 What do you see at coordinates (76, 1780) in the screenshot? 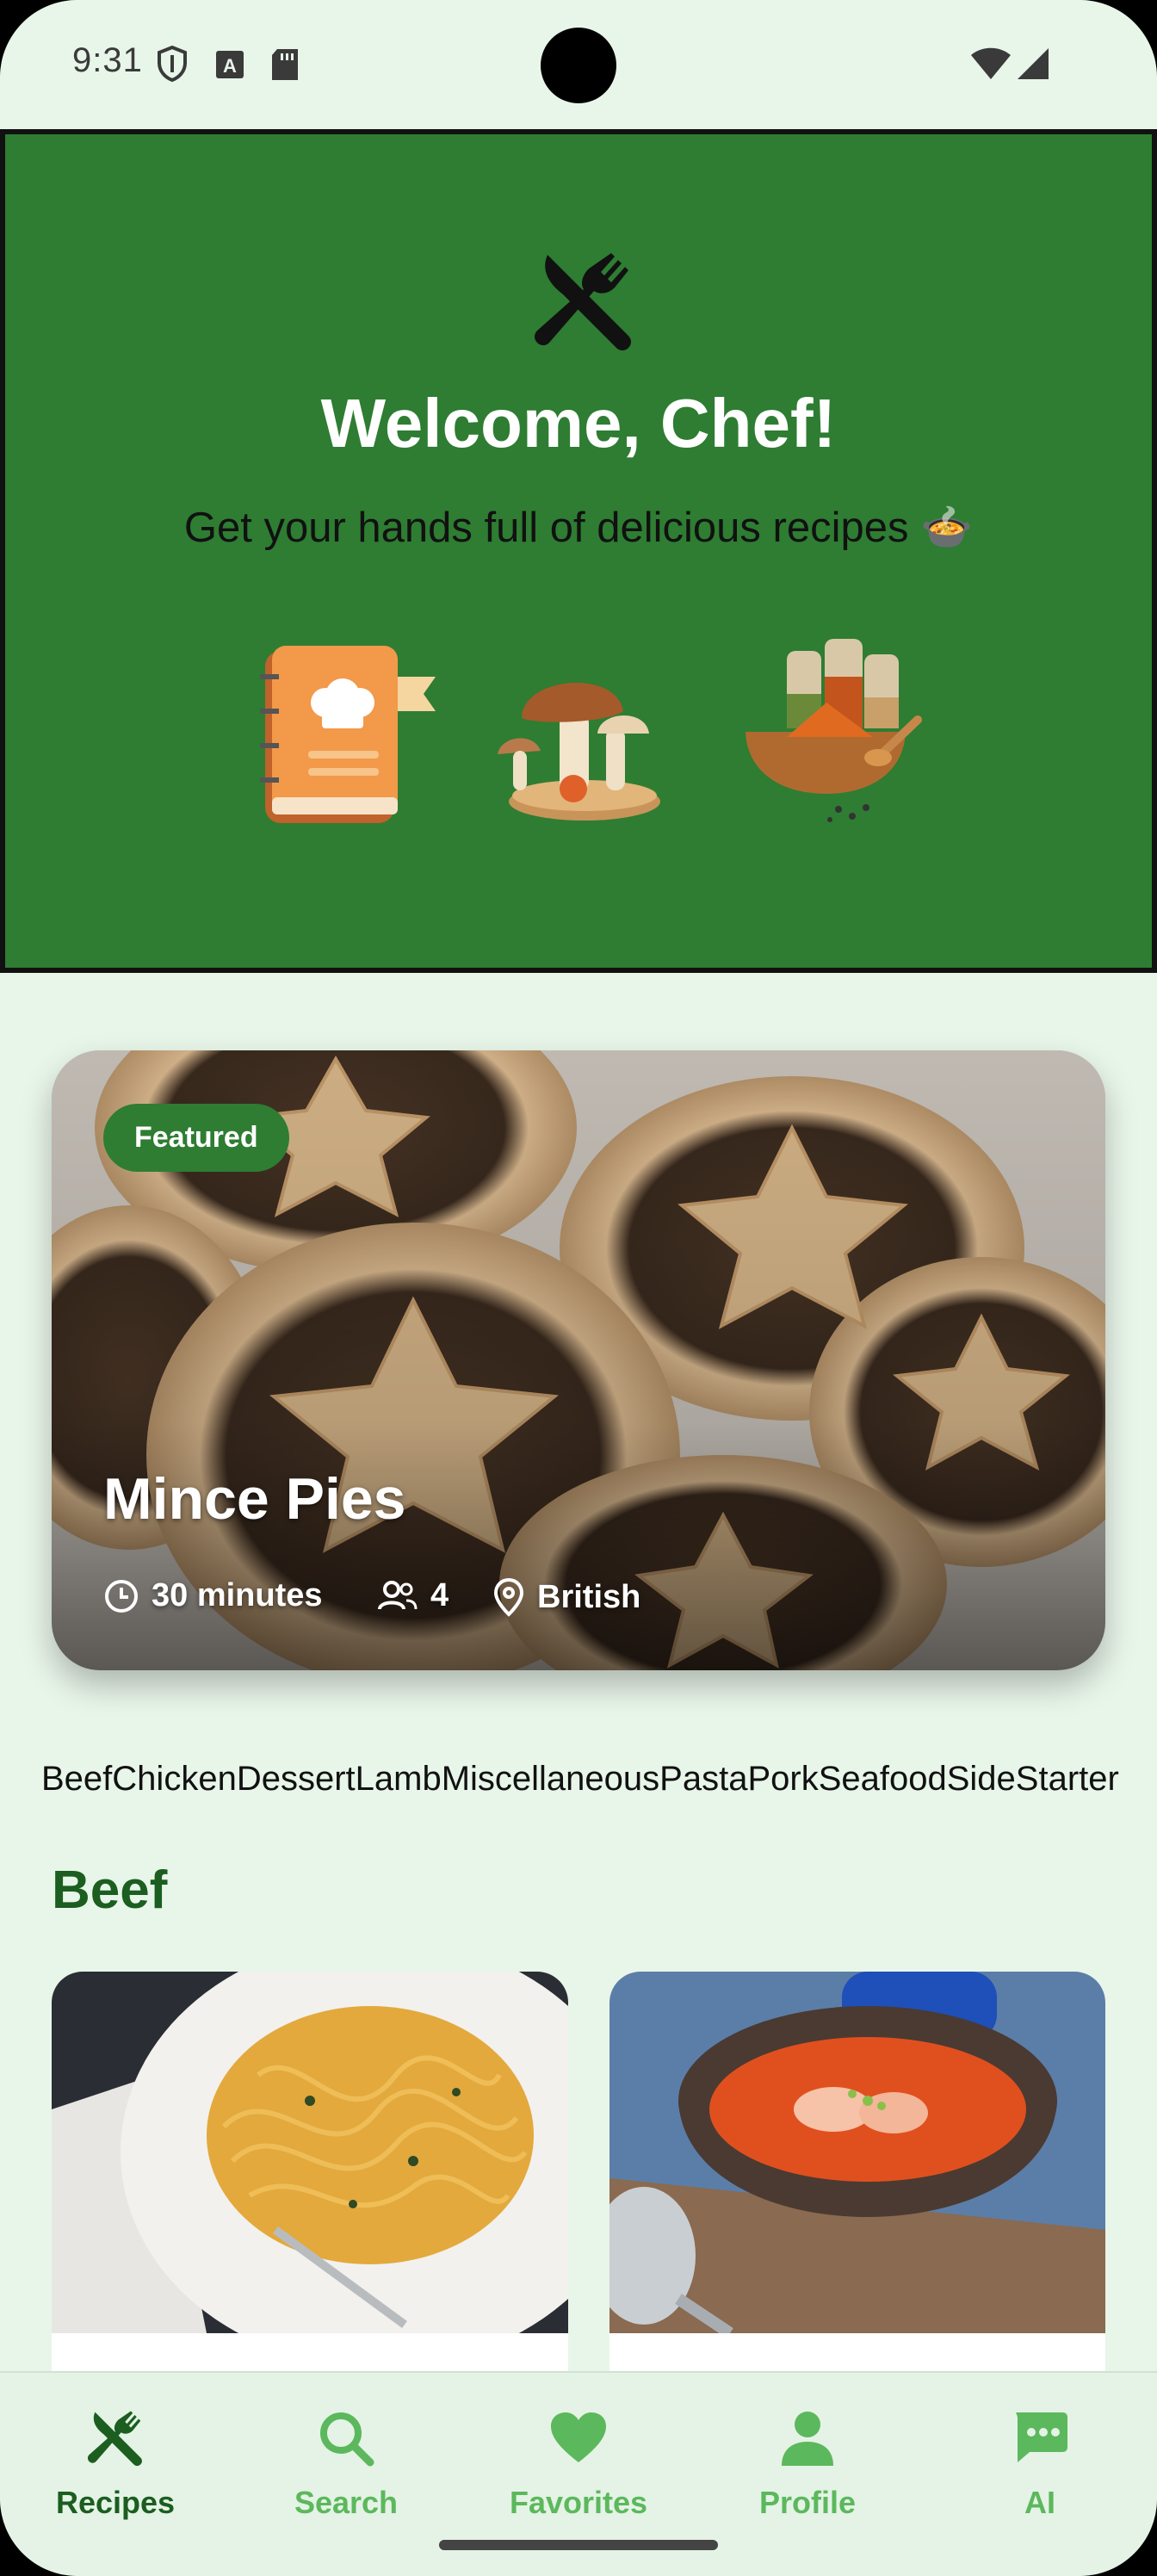
I see `category-beef: Beef` at bounding box center [76, 1780].